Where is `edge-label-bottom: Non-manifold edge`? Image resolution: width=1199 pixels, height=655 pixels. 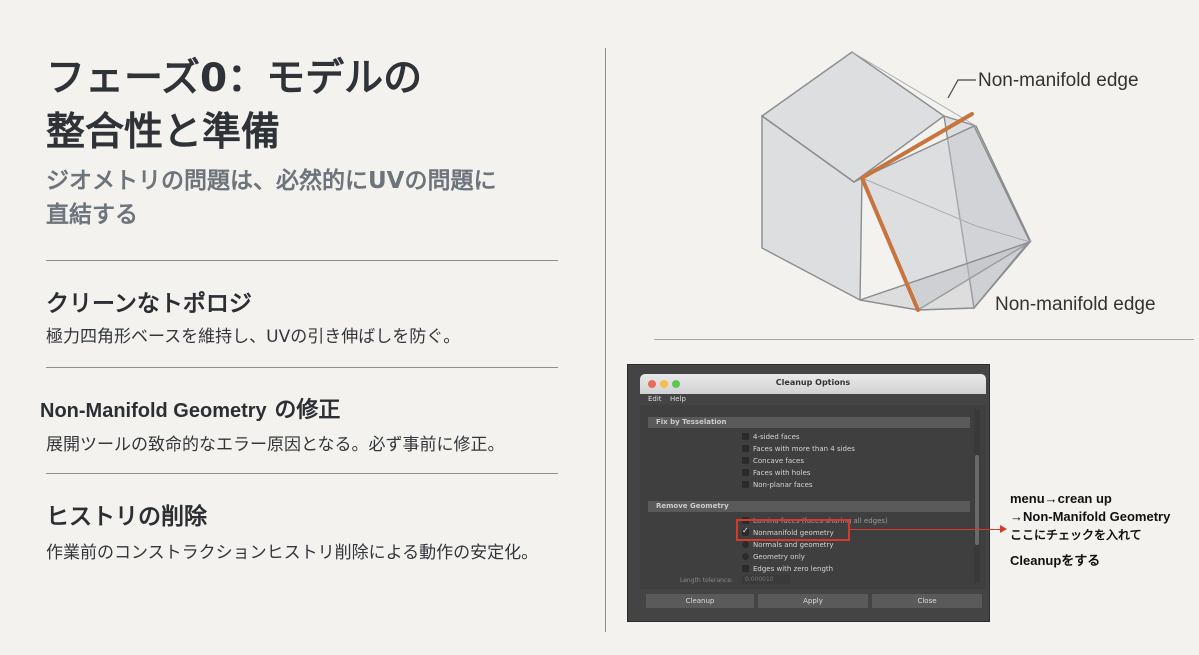
edge-label-bottom: Non-manifold edge is located at coordinates (1075, 304).